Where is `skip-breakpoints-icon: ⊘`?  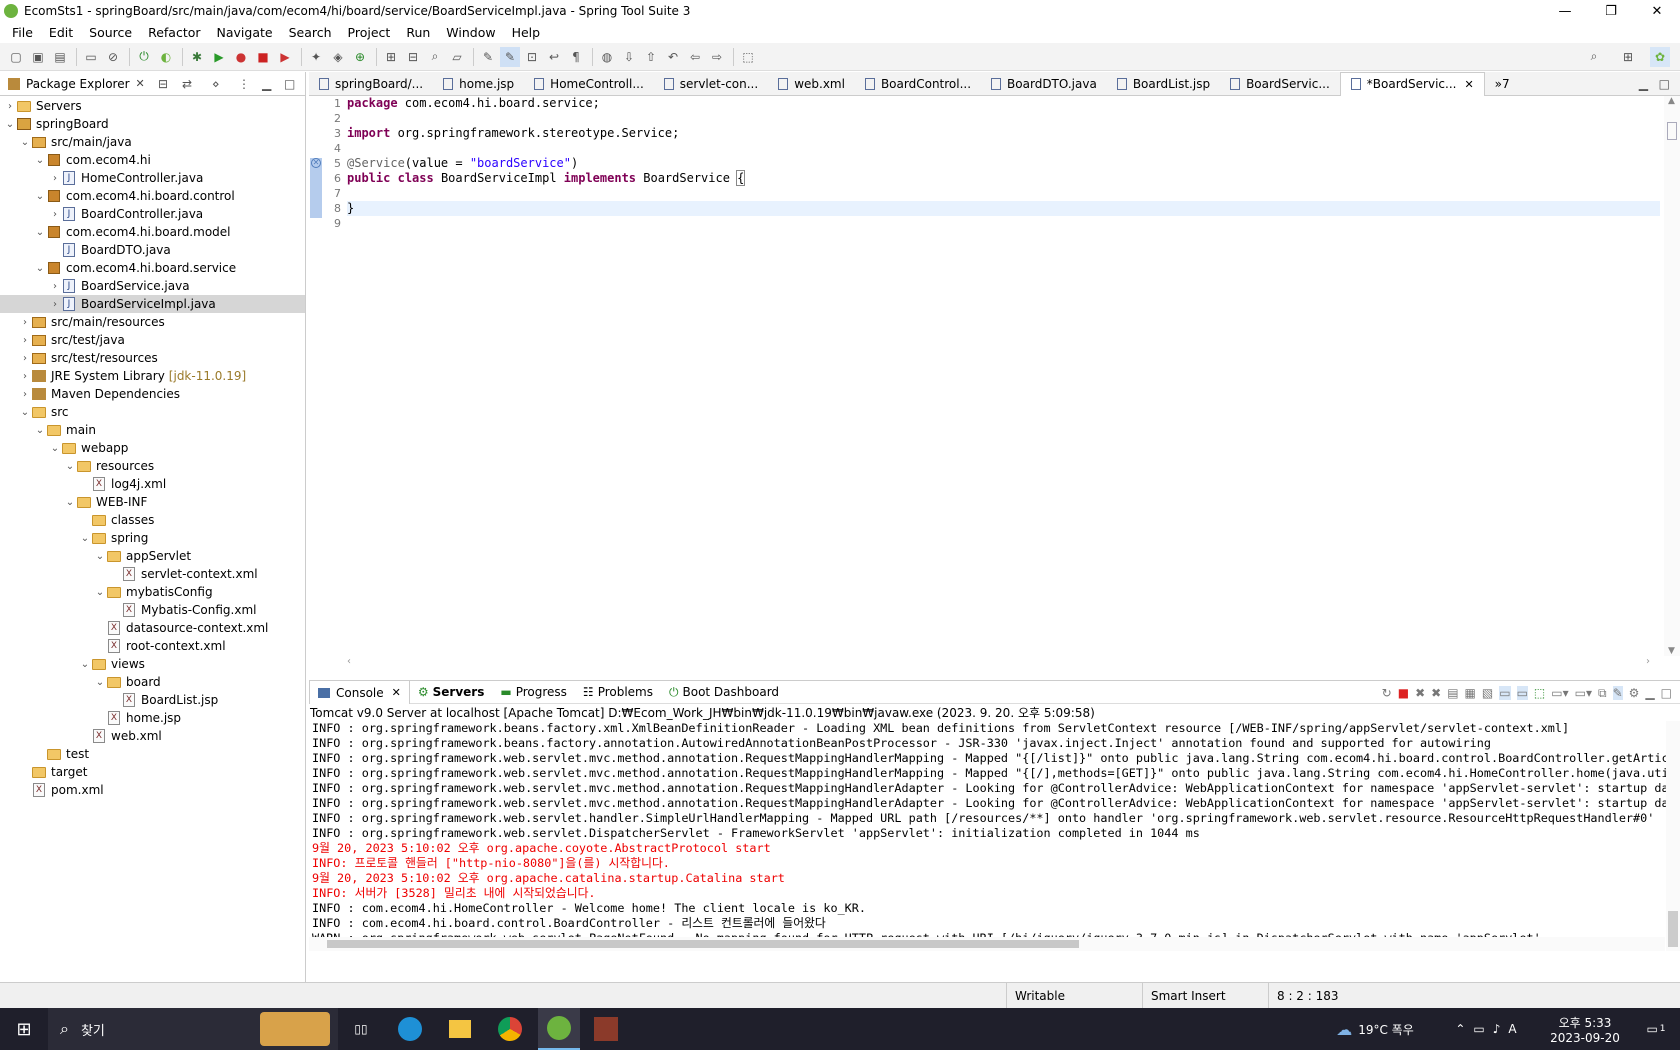
skip-breakpoints-icon: ⊘ is located at coordinates (113, 57).